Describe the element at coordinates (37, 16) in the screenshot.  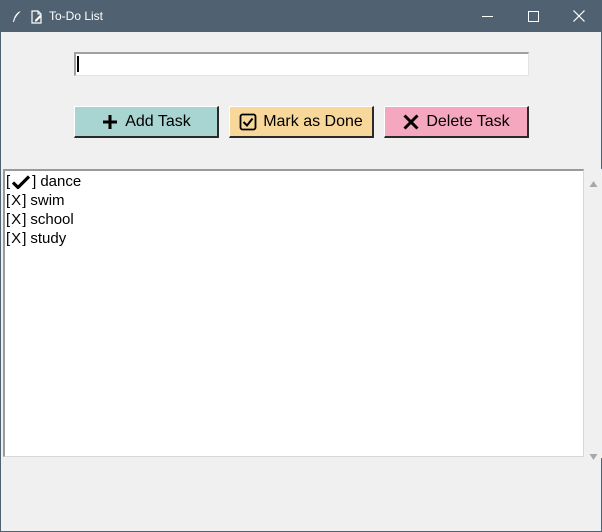
I see `document-edit-icon` at that location.